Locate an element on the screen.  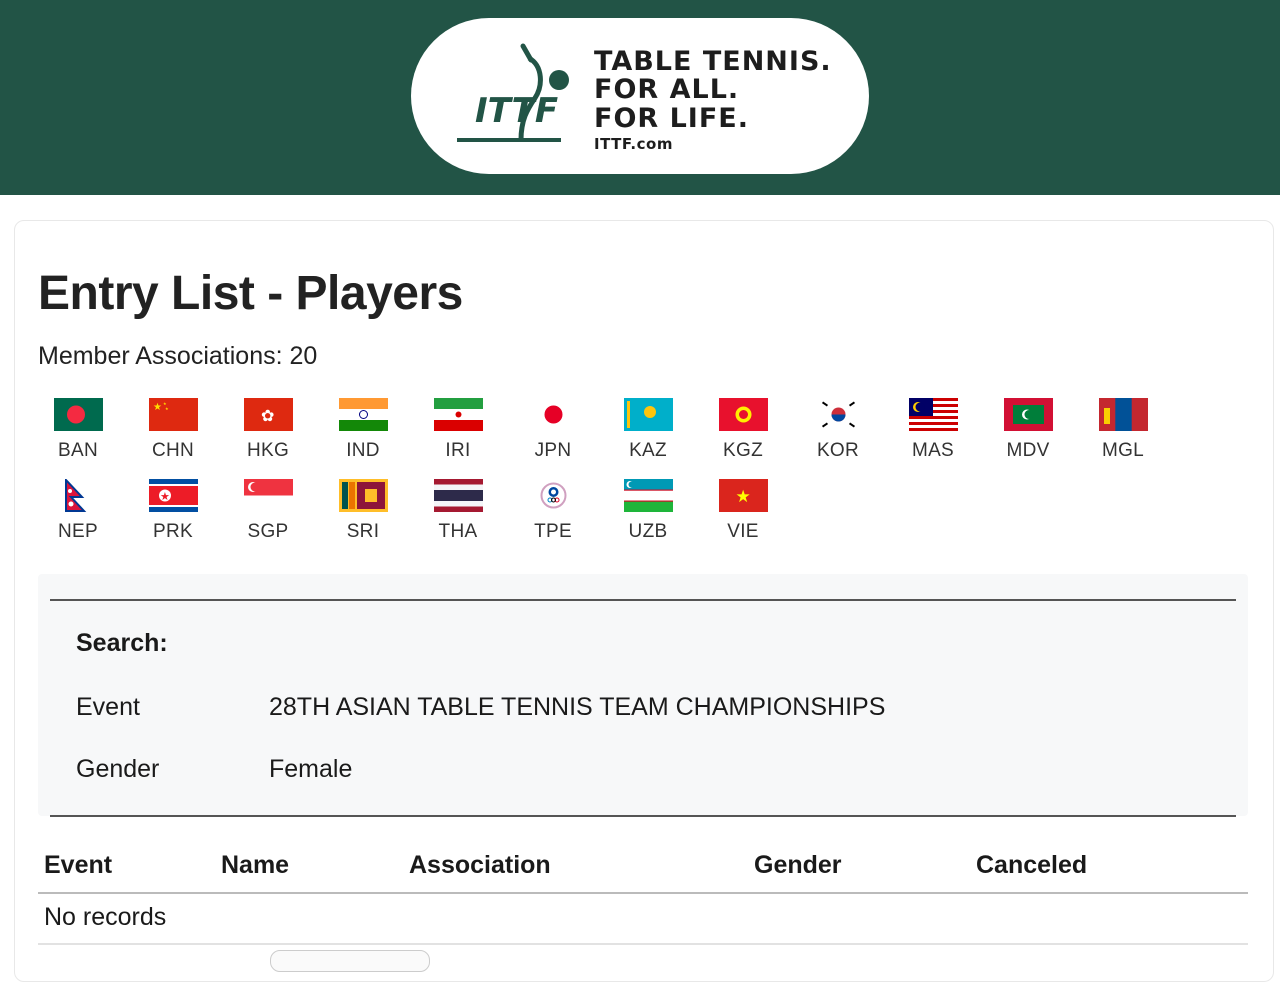
flag-code: IND is located at coordinates (363, 450).